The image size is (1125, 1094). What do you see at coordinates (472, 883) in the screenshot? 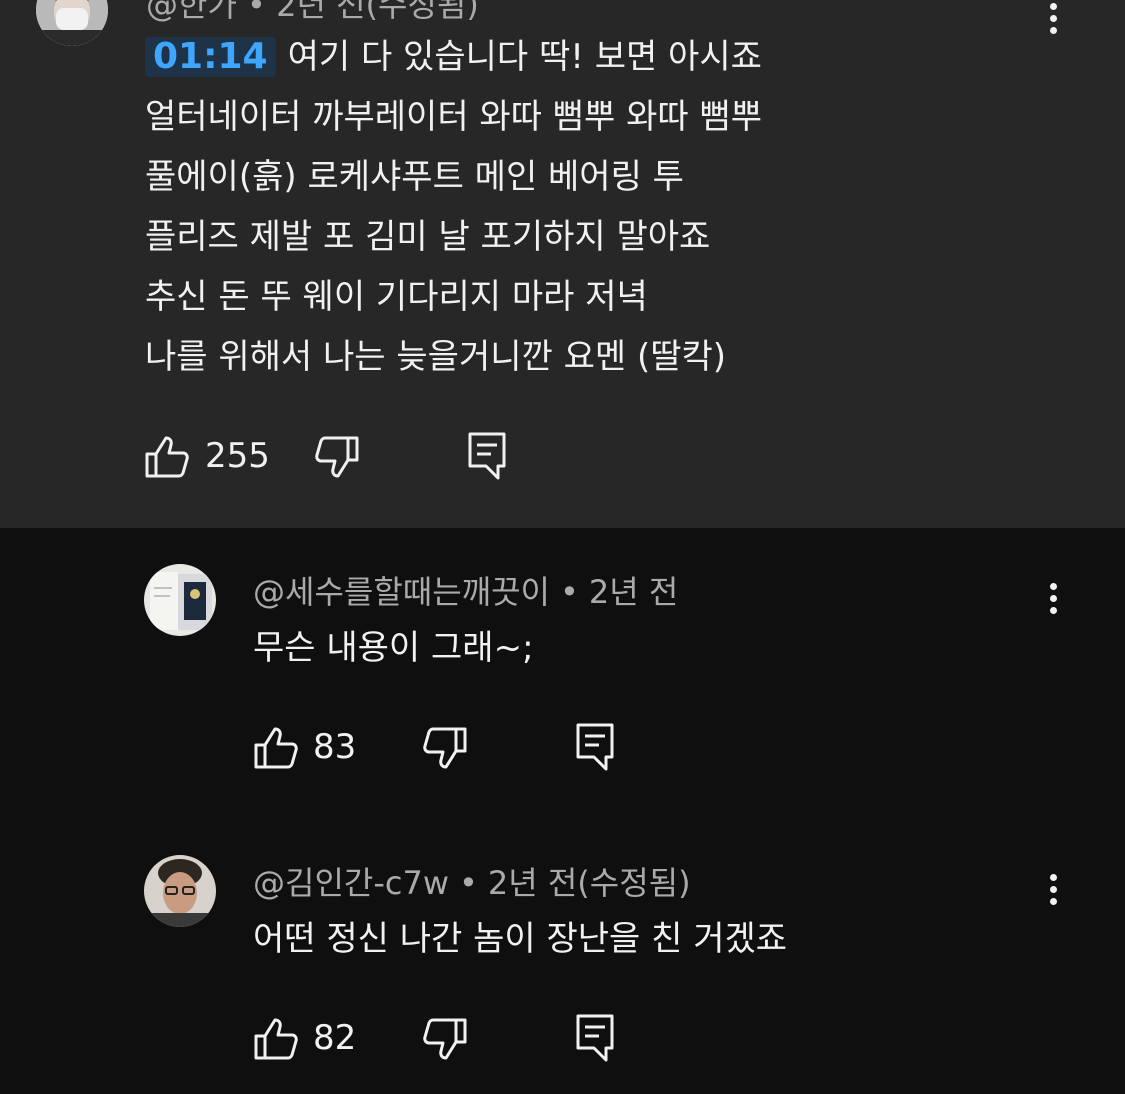
I see `comment-author-meta: @김인간-c7w • 2년 전(수정됨)` at bounding box center [472, 883].